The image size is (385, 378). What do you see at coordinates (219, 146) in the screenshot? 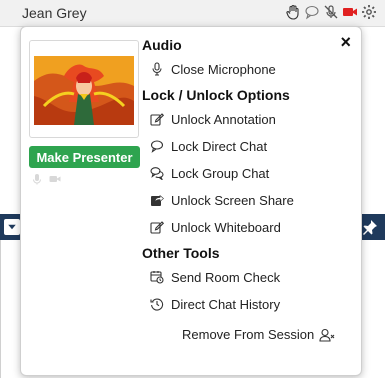
I see `menu-item-label: Lock Direct Chat` at bounding box center [219, 146].